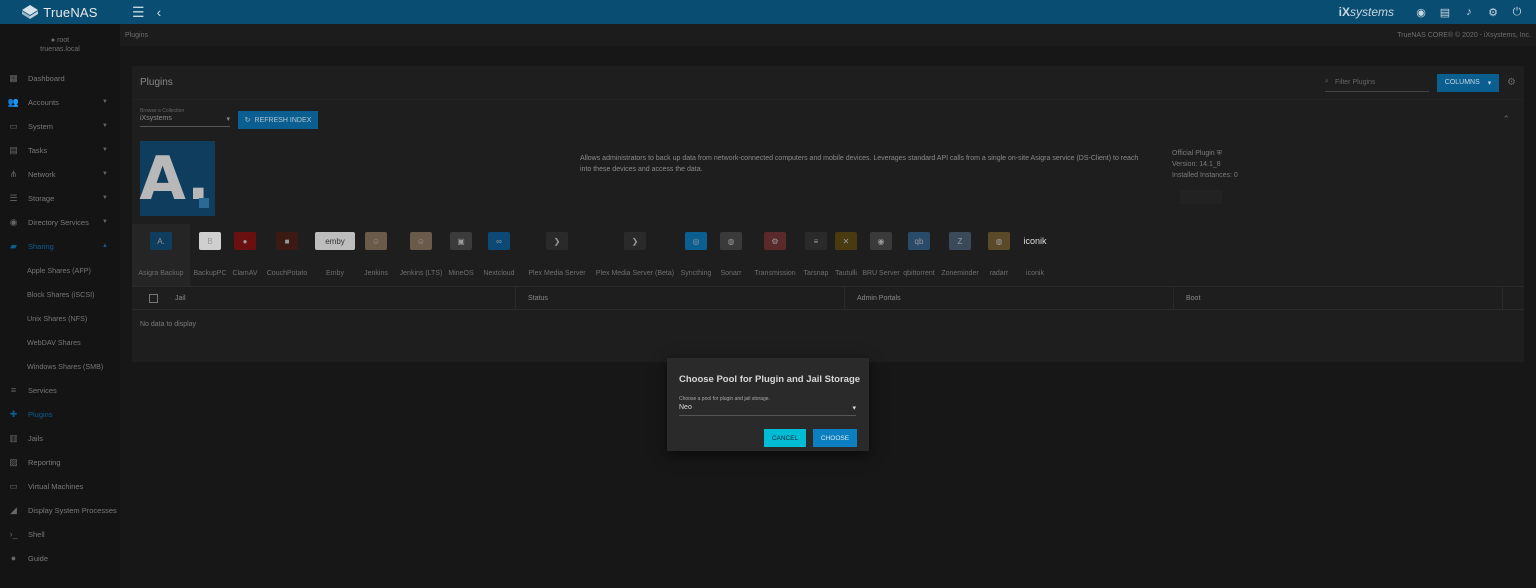  What do you see at coordinates (1469, 12) in the screenshot?
I see `bell-icon: ♪` at bounding box center [1469, 12].